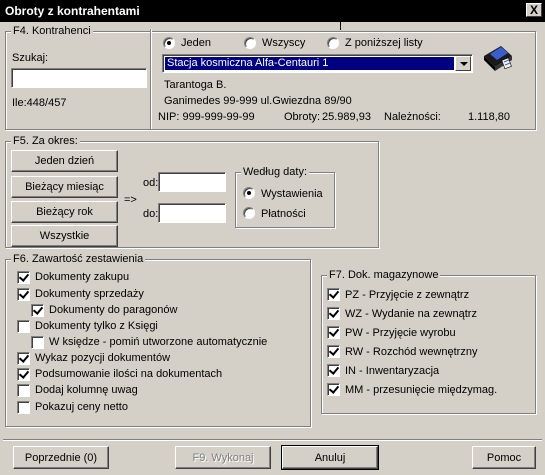 Image resolution: width=545 pixels, height=475 pixels. I want to click on content-group-title: F6. Zawartość zestawienia, so click(78, 259).